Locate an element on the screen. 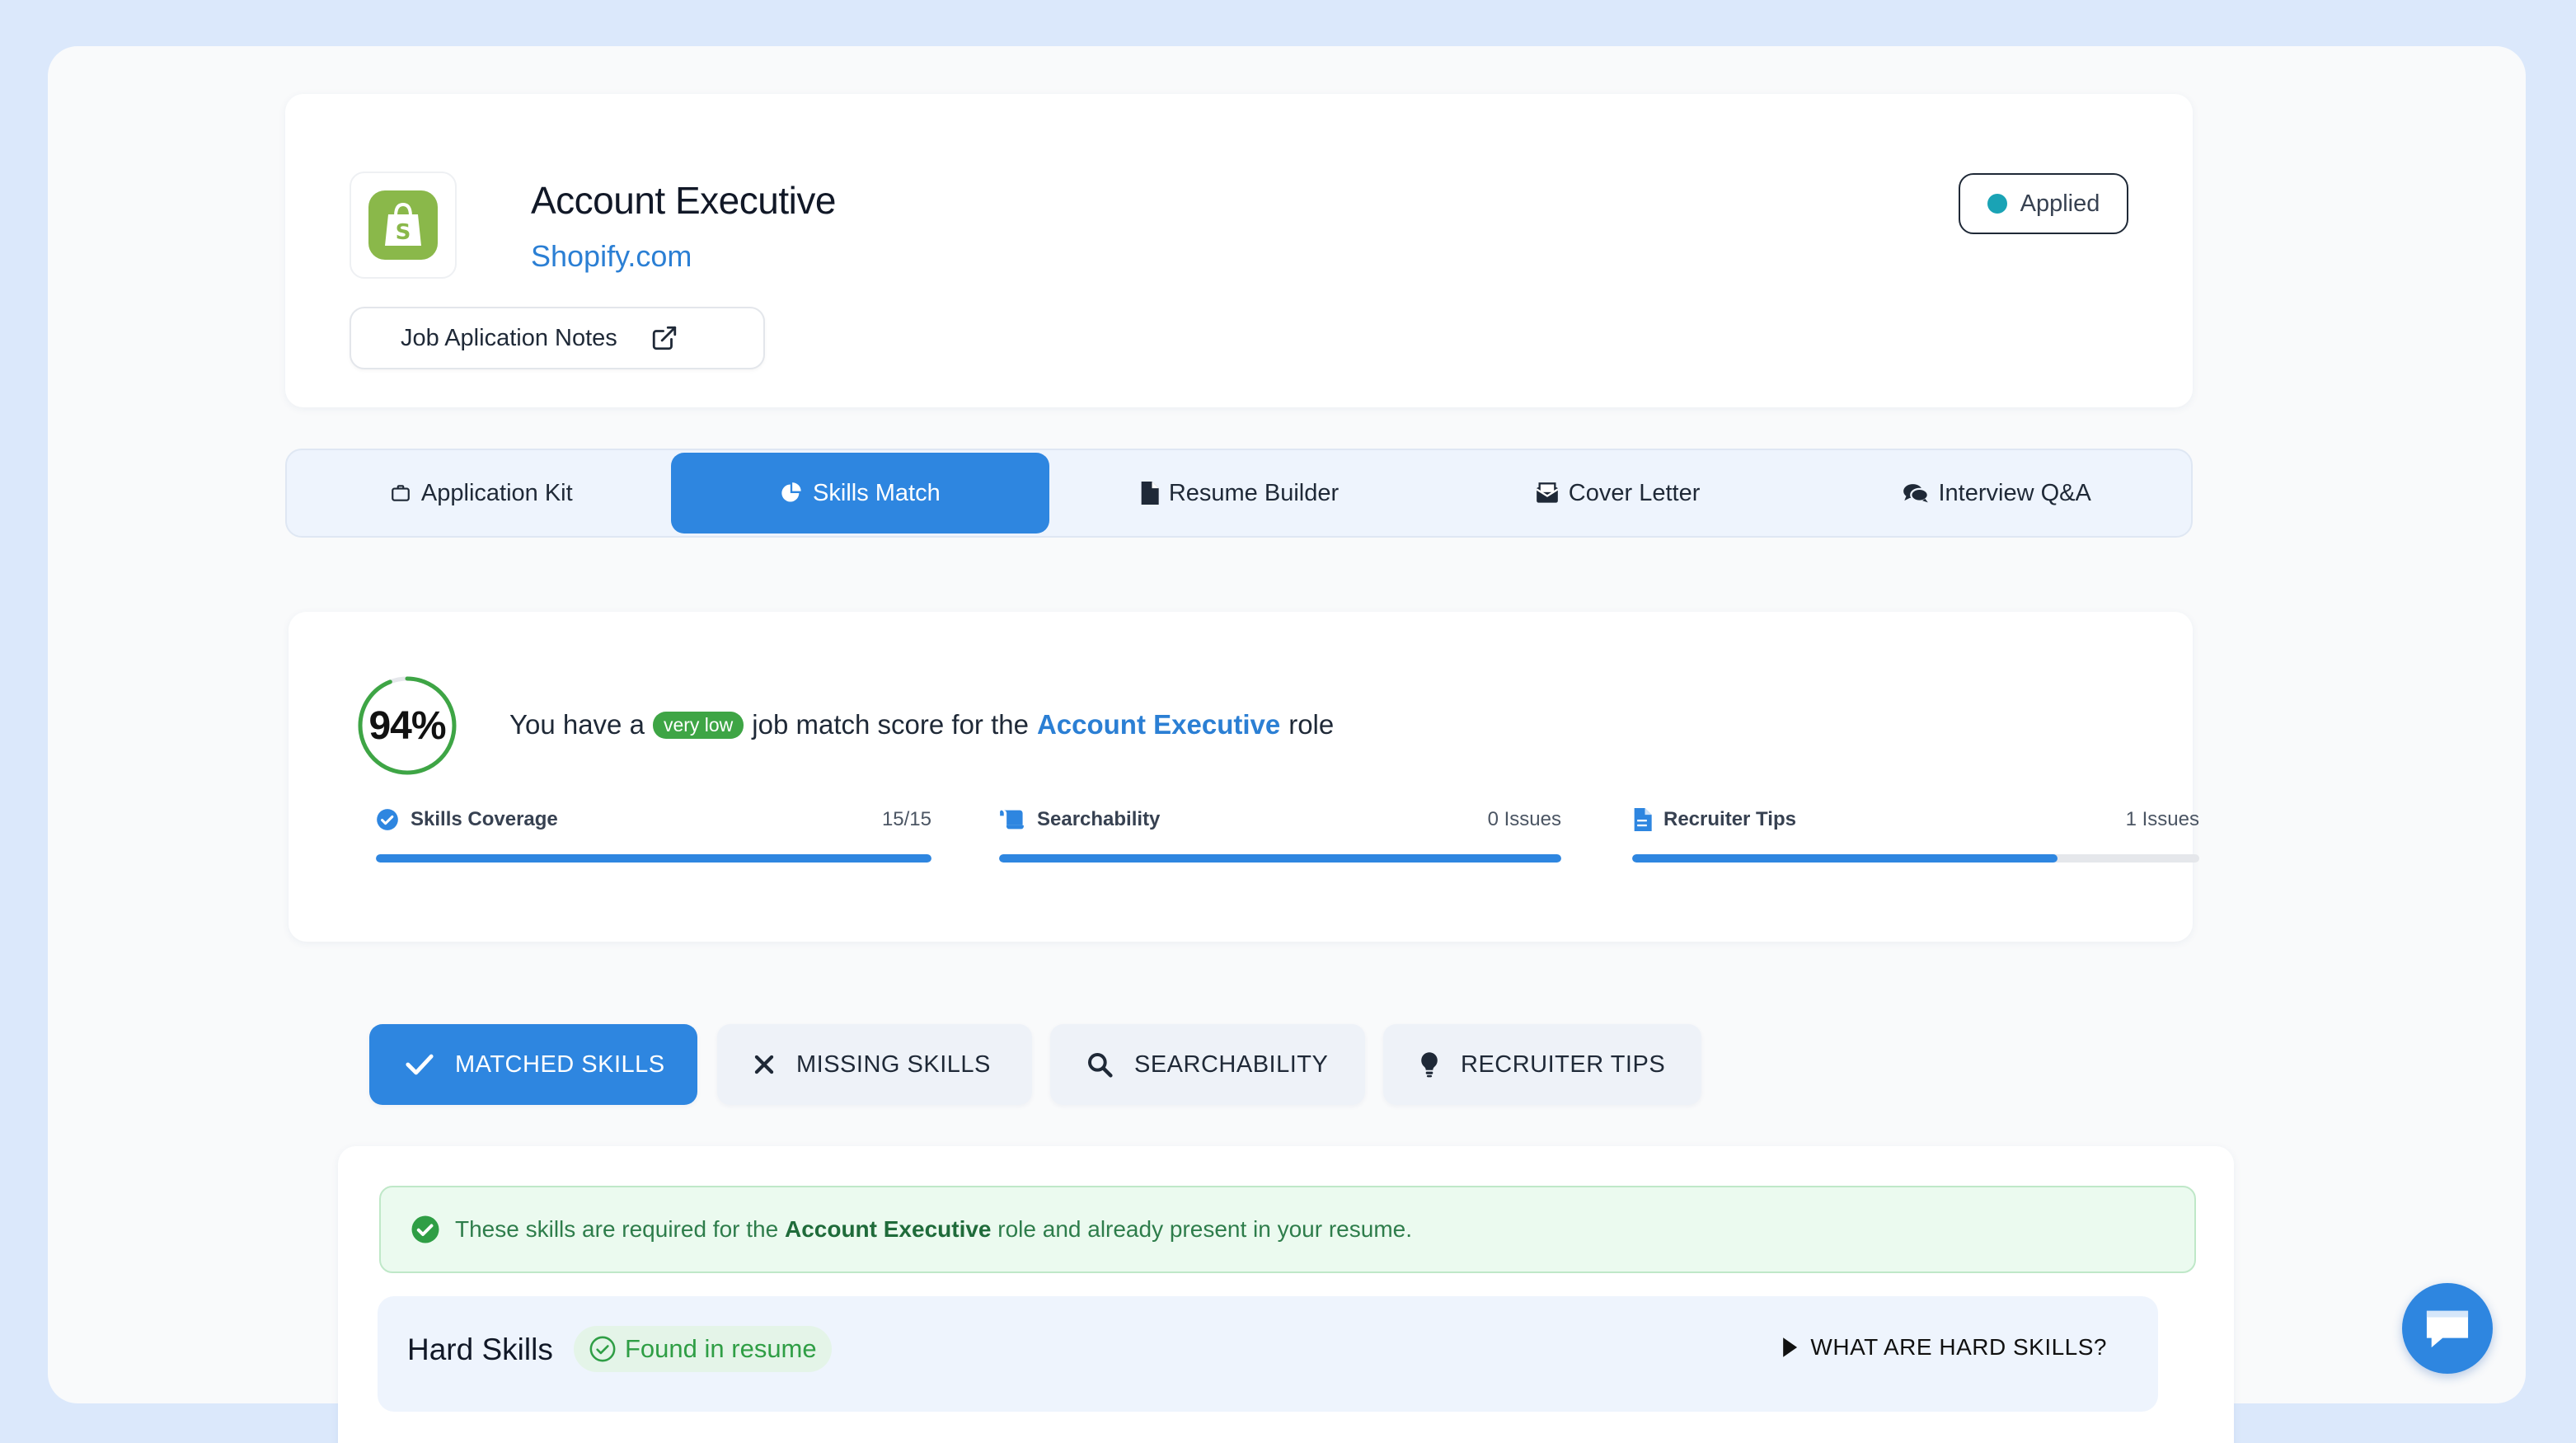  file-icon is located at coordinates (1150, 493).